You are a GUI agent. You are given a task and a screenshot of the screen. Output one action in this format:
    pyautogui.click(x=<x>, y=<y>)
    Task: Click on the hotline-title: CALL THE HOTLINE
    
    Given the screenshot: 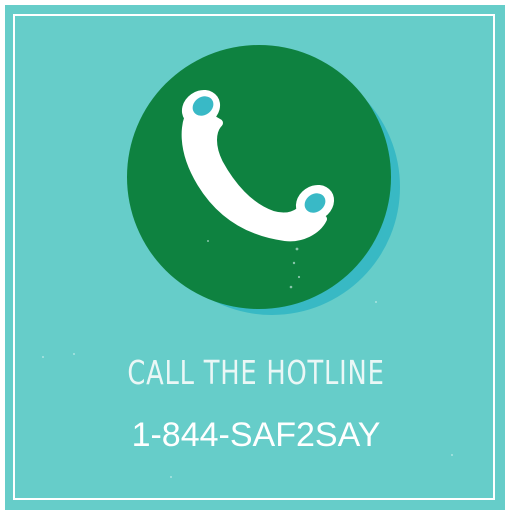 What is the action you would take?
    pyautogui.click(x=256, y=372)
    